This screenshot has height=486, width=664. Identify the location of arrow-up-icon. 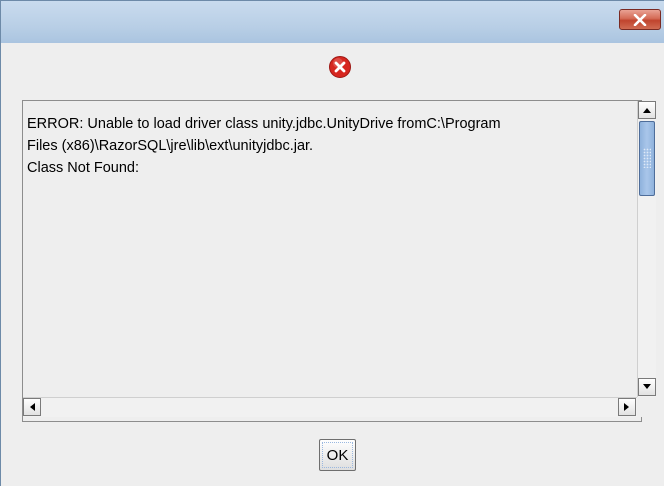
(647, 110).